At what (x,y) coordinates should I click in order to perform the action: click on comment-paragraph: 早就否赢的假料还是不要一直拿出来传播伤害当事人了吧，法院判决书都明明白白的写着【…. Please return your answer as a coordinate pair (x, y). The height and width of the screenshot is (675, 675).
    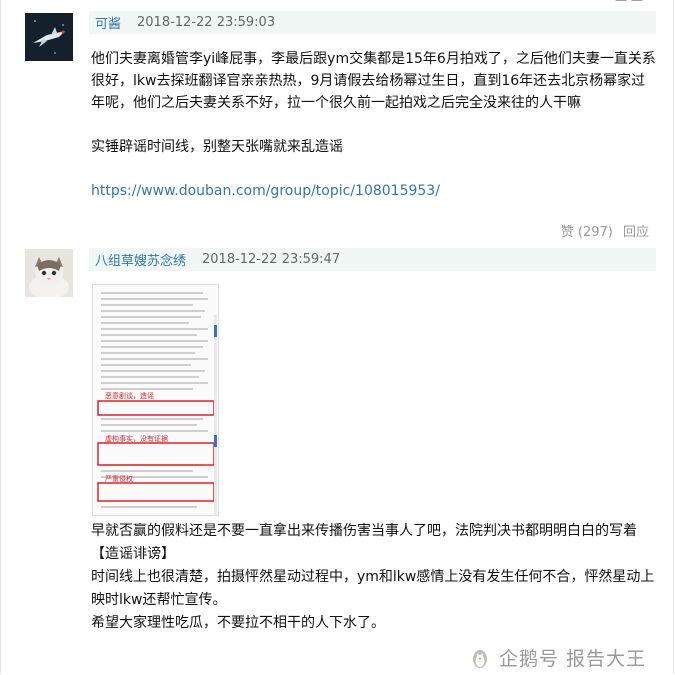
    Looking at the image, I should click on (364, 542).